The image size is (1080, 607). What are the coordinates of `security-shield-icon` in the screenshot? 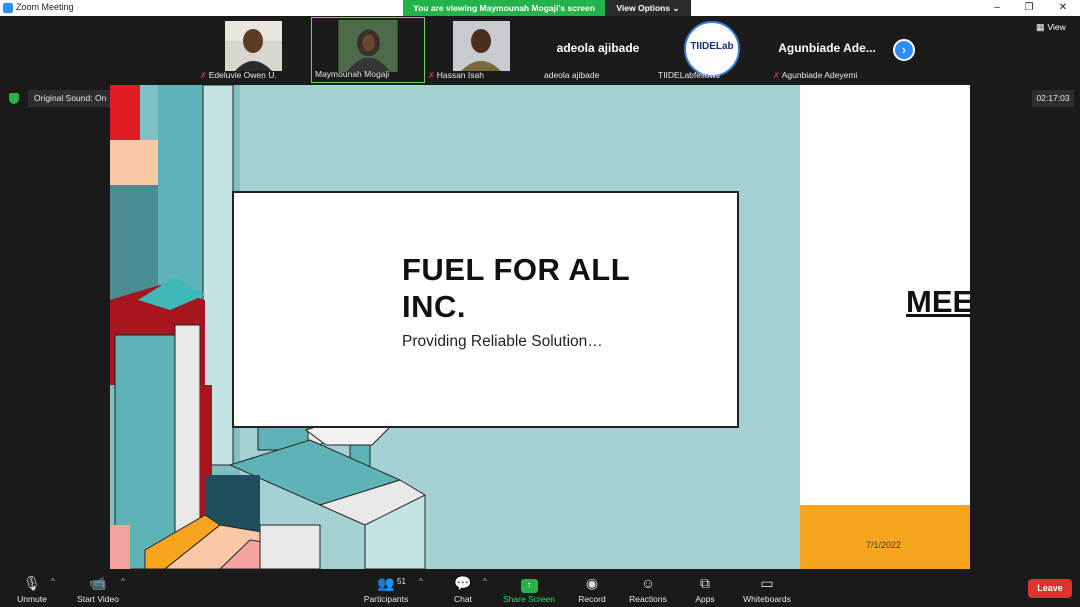 It's located at (14, 98).